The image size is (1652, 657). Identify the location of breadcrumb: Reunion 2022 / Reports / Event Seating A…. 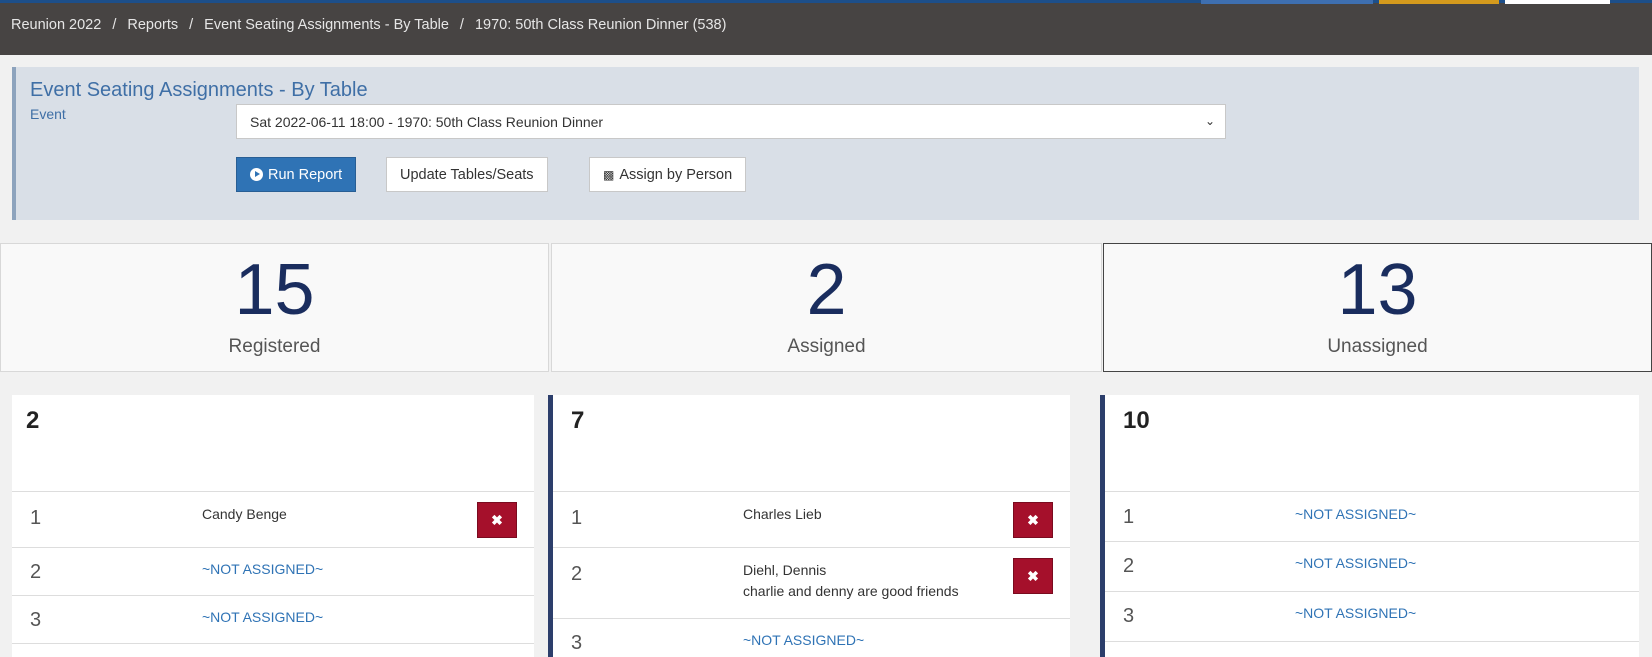
(368, 25).